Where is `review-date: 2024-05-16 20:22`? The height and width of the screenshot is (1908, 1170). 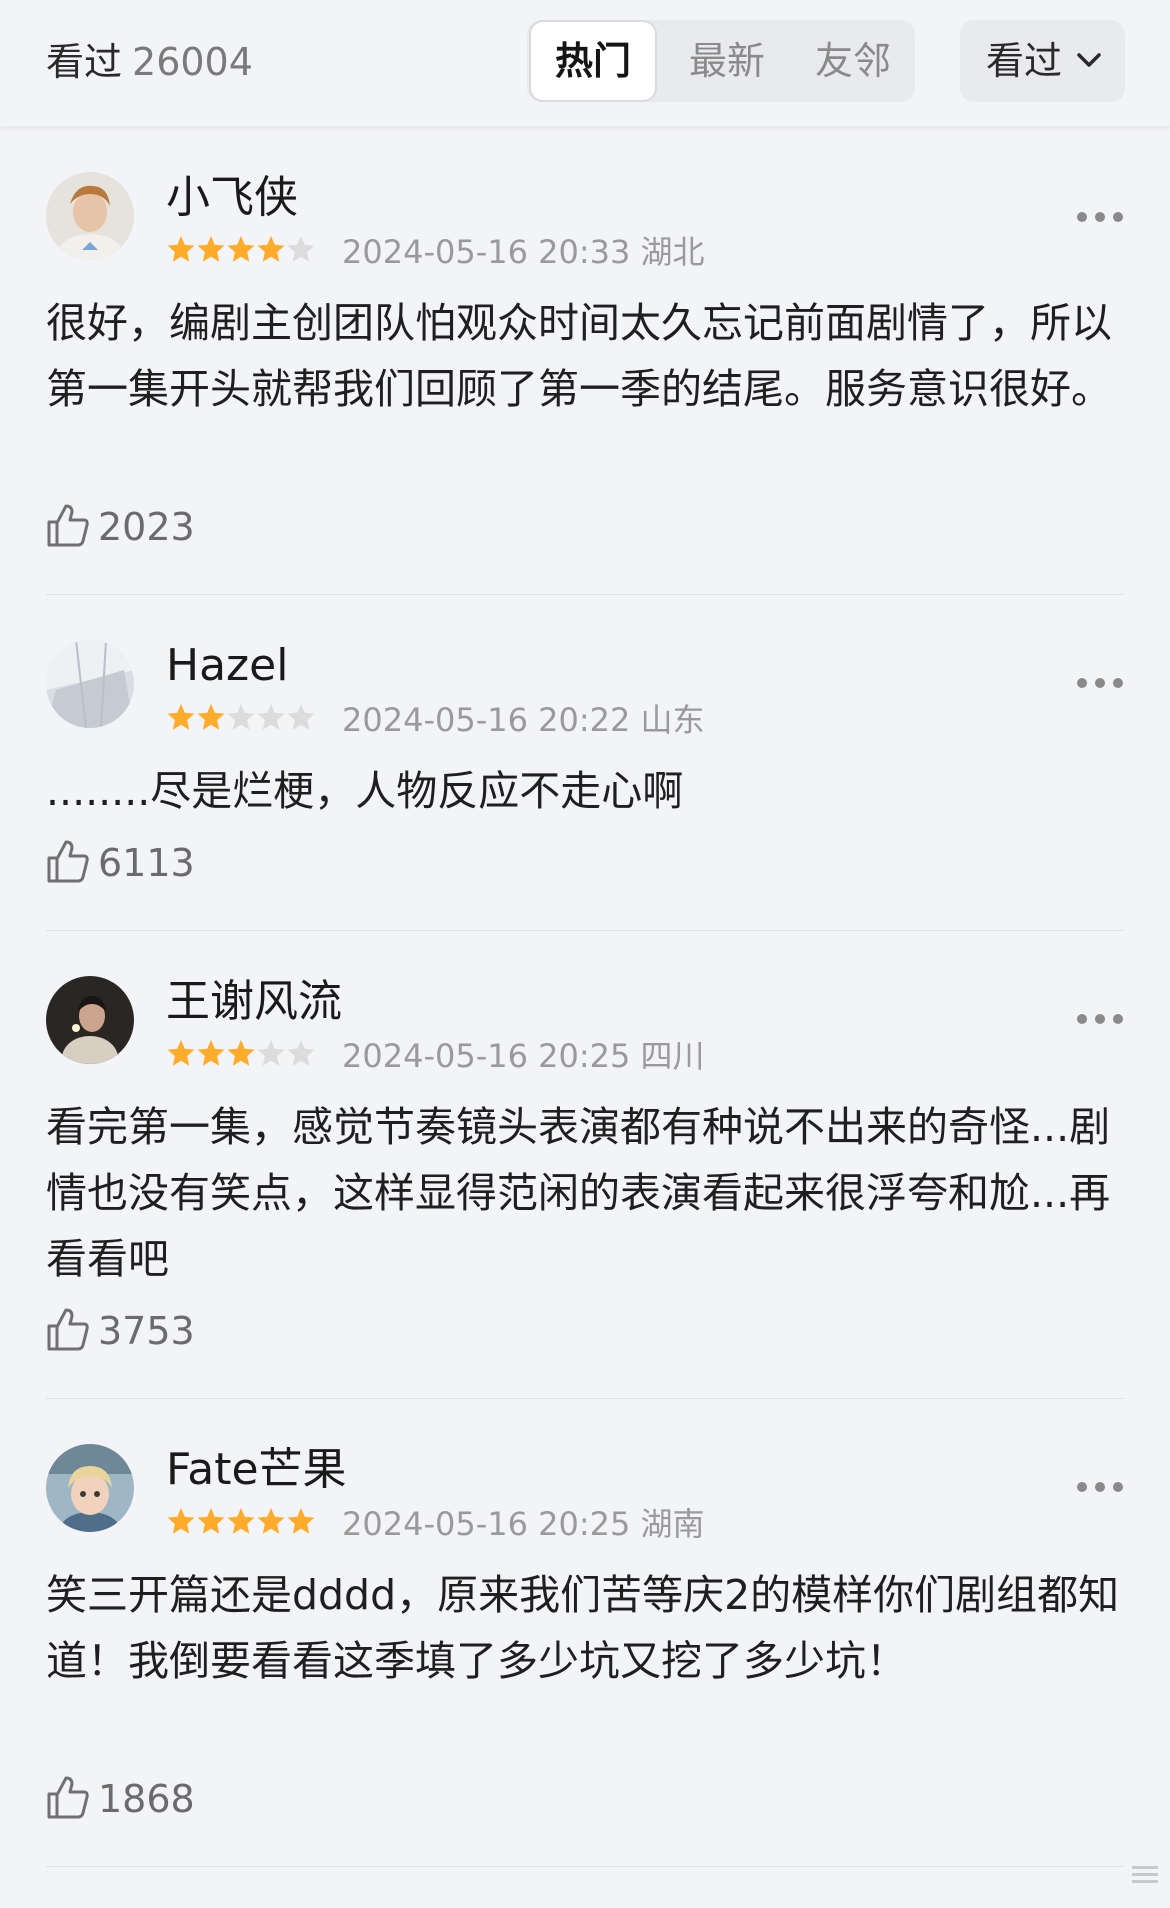 review-date: 2024-05-16 20:22 is located at coordinates (486, 720).